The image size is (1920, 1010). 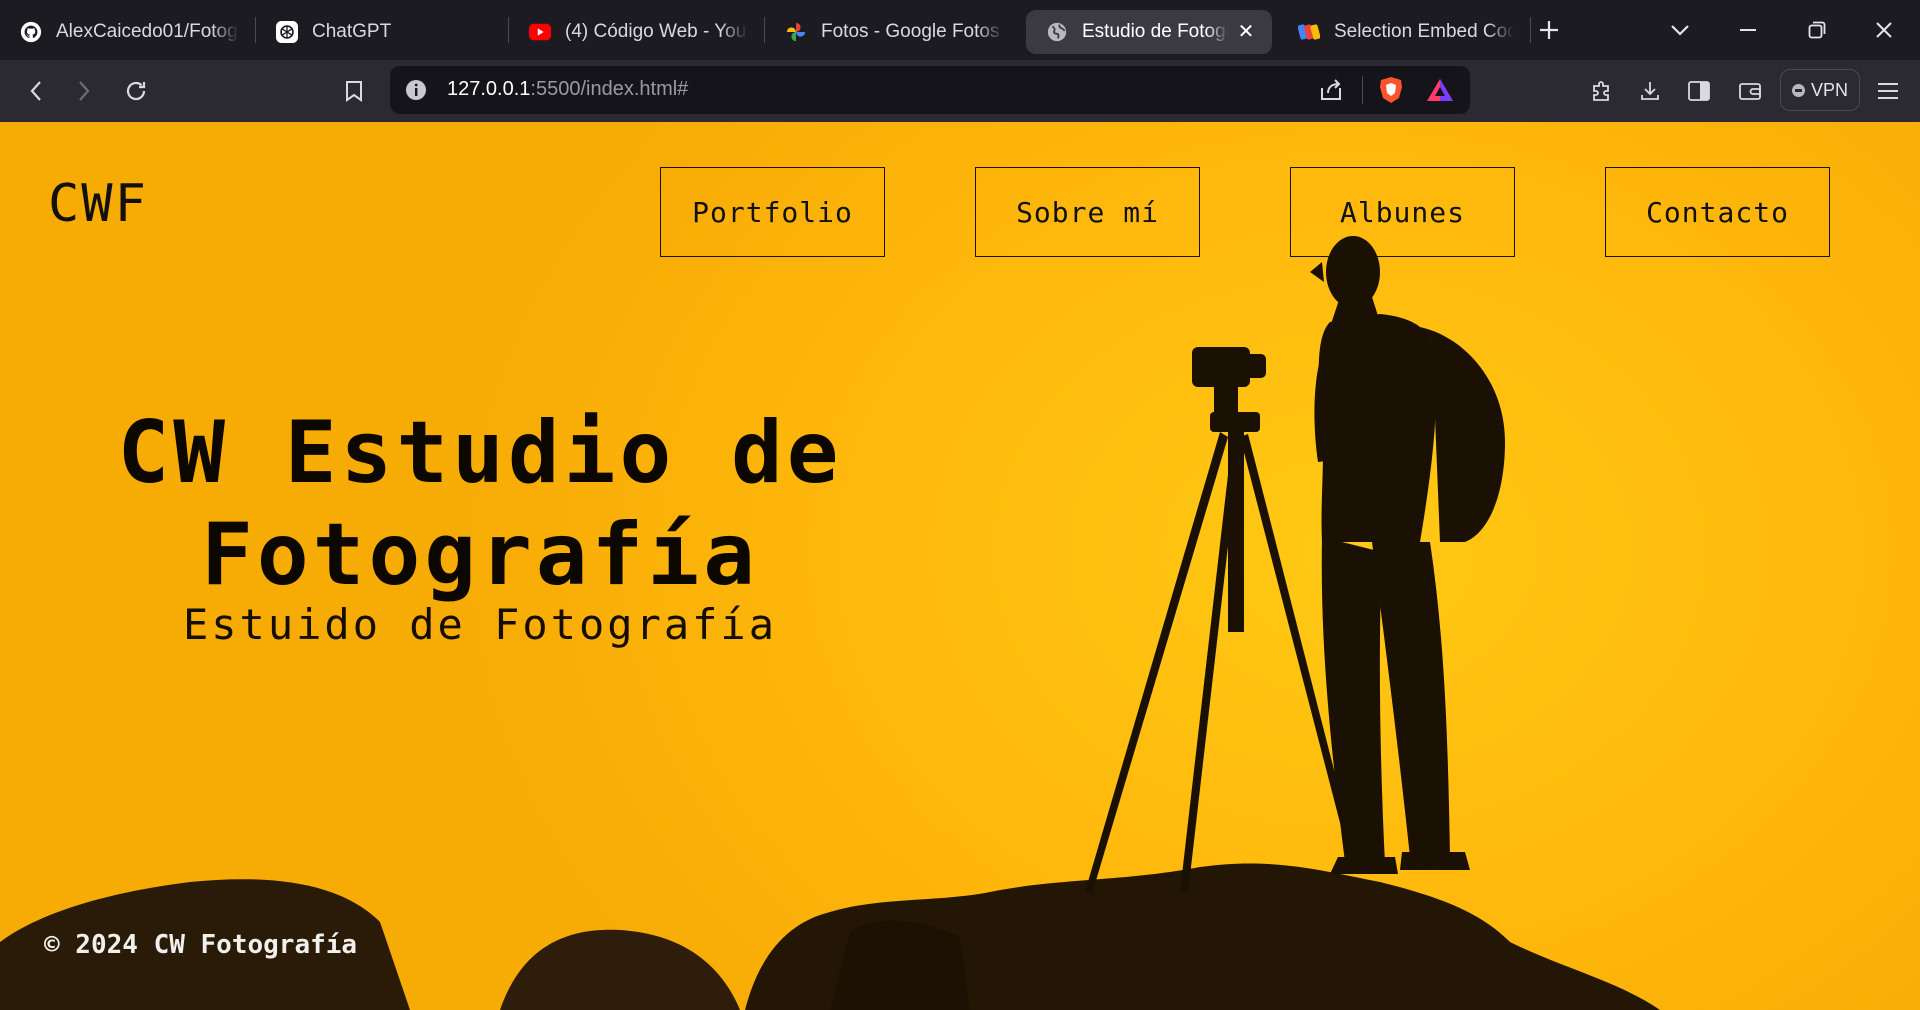 I want to click on tab-selection-embed: Selection Embed Code, so click(x=1404, y=32).